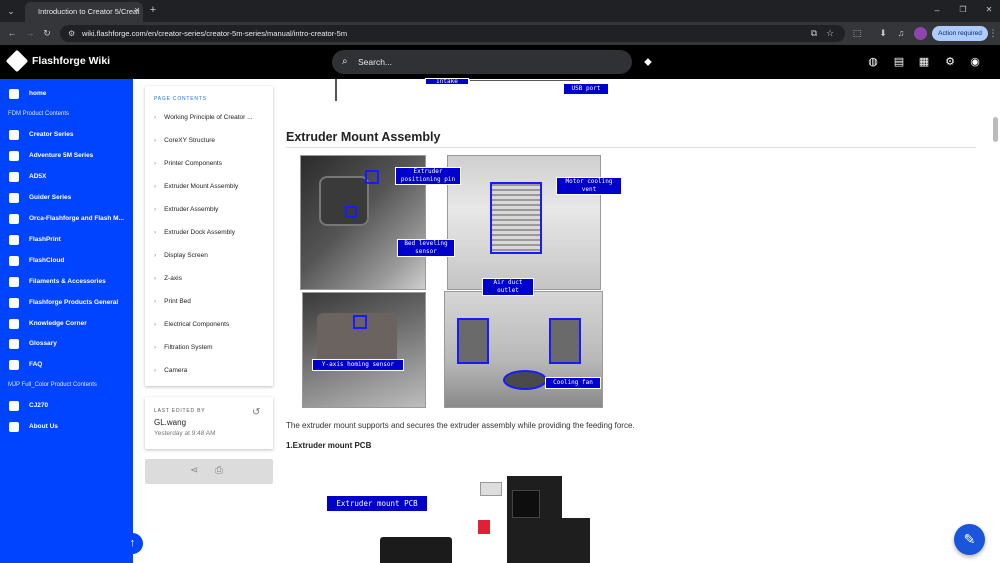 The width and height of the screenshot is (1000, 563). I want to click on back-icon: ←, so click(12, 33).